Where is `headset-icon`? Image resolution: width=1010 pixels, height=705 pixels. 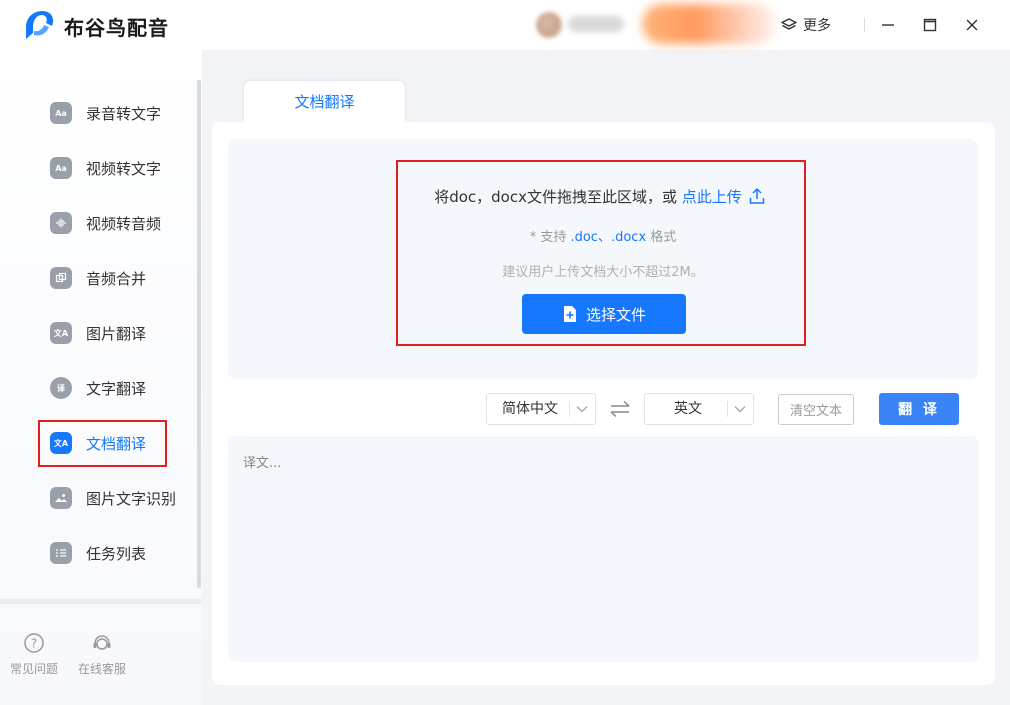
headset-icon is located at coordinates (102, 642).